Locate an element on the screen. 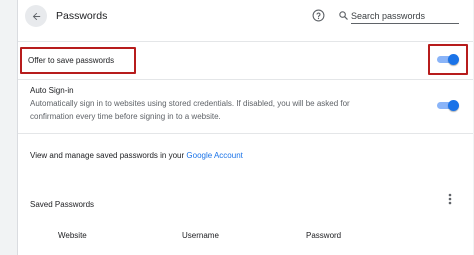 The height and width of the screenshot is (255, 474). more-vert-icon is located at coordinates (450, 199).